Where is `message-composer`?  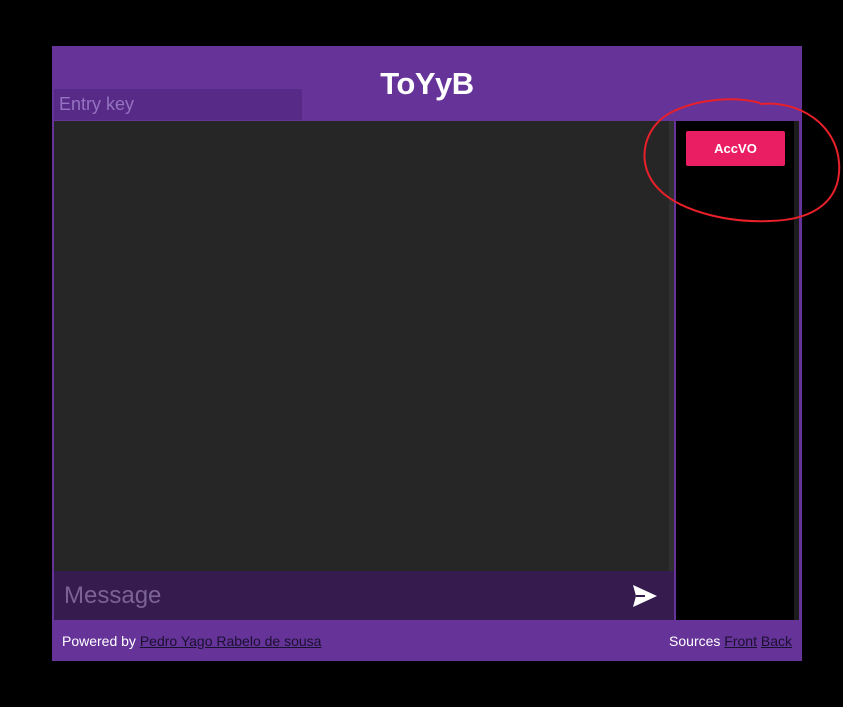
message-composer is located at coordinates (364, 595).